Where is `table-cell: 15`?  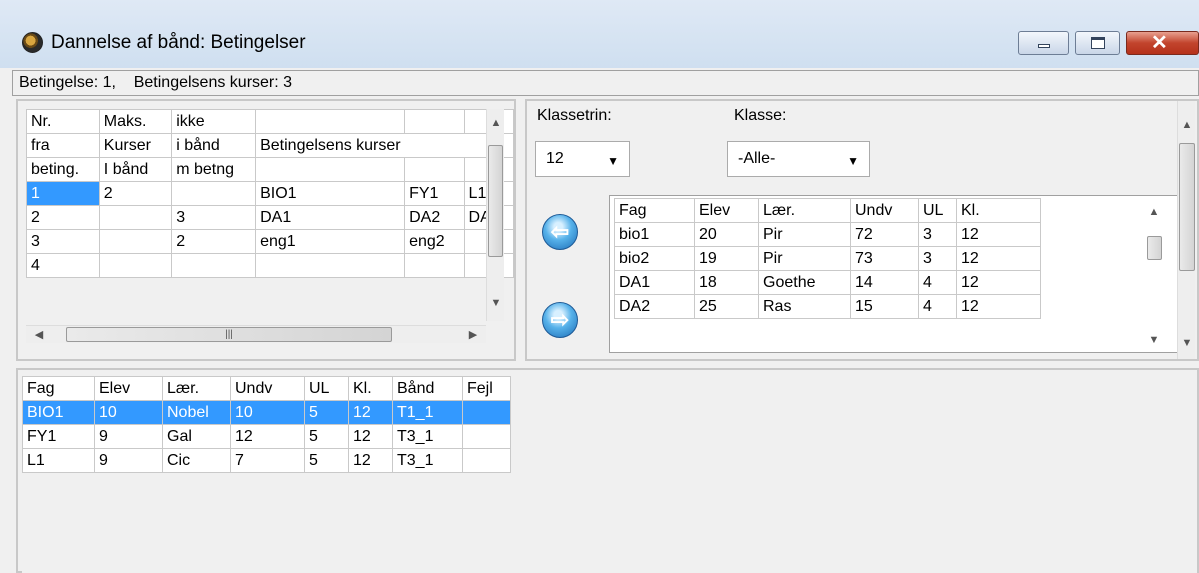 table-cell: 15 is located at coordinates (884, 306).